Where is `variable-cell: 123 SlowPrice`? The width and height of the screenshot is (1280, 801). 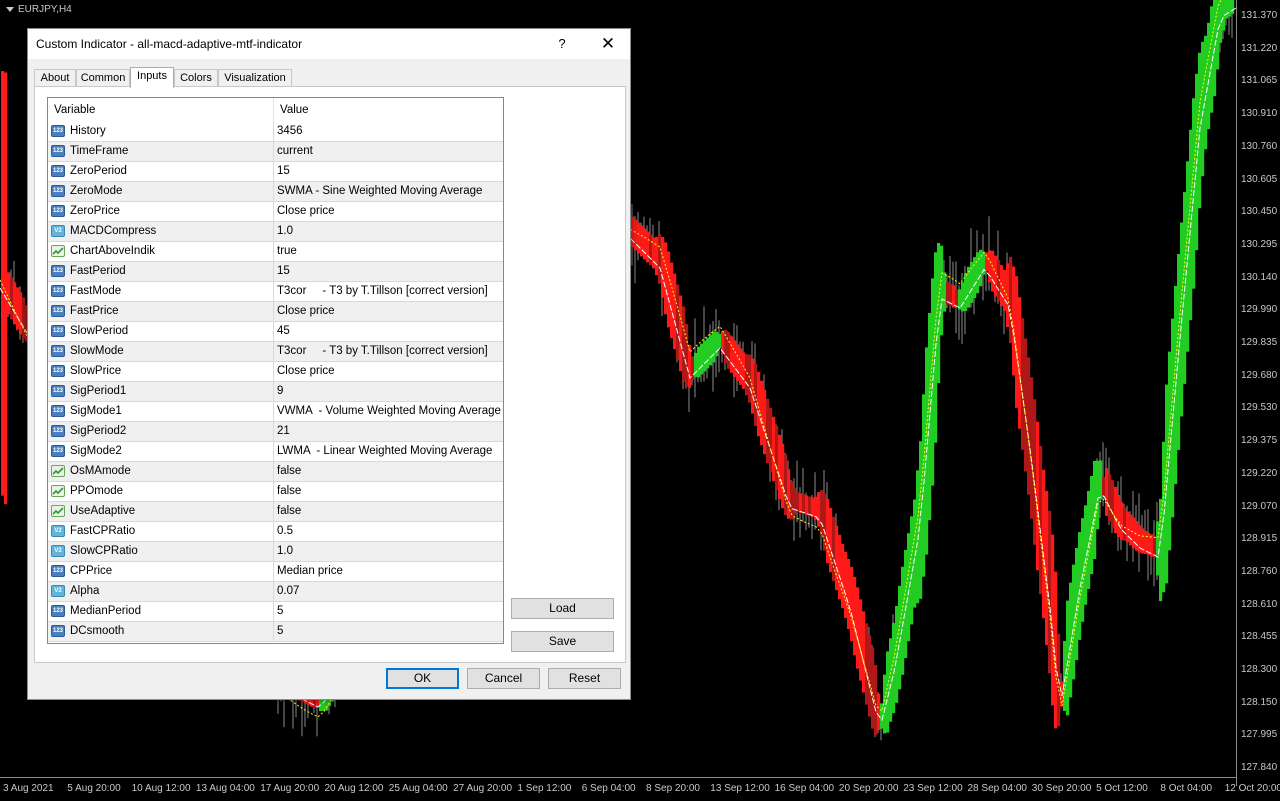 variable-cell: 123 SlowPrice is located at coordinates (161, 371).